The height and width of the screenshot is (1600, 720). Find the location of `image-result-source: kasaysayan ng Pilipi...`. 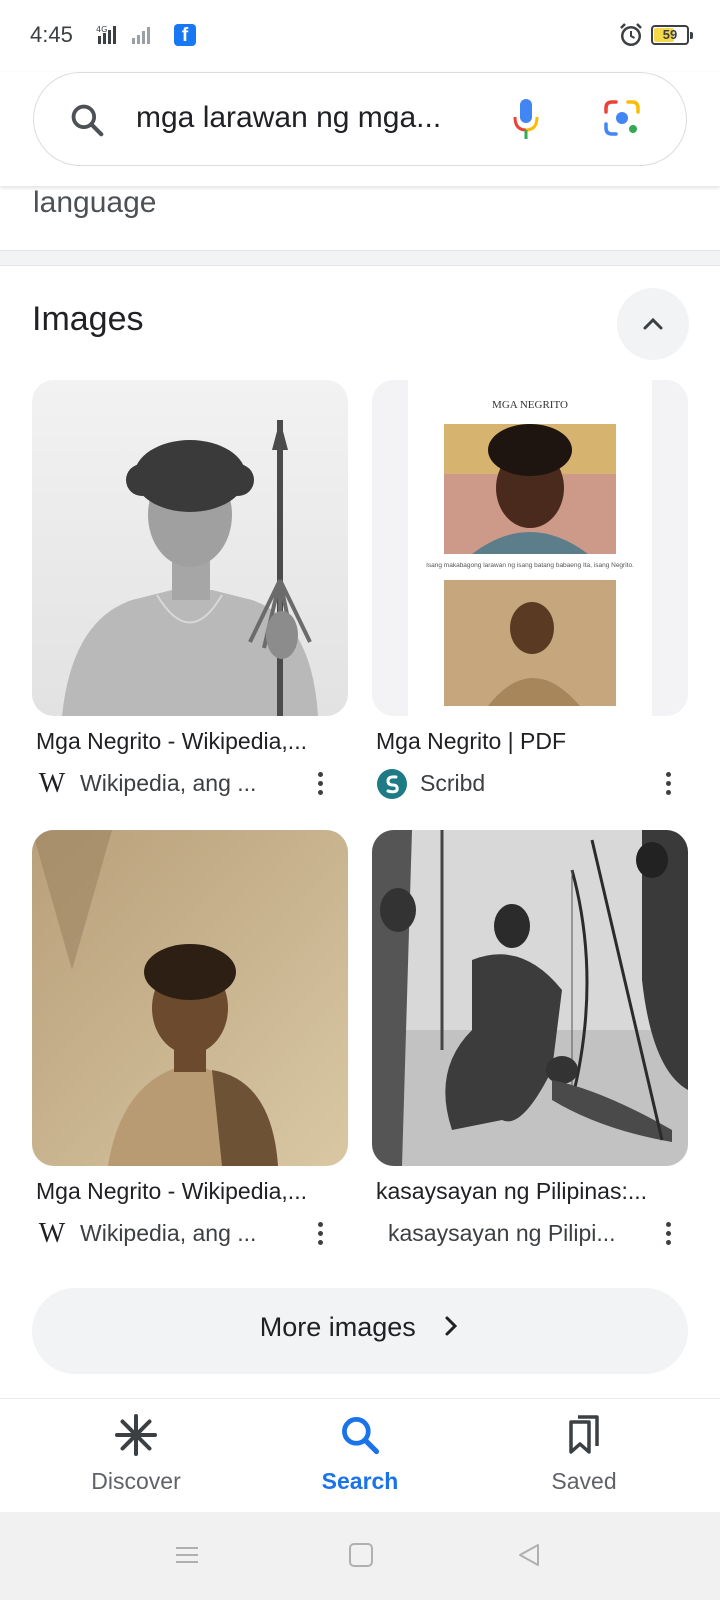

image-result-source: kasaysayan ng Pilipi... is located at coordinates (514, 1233).